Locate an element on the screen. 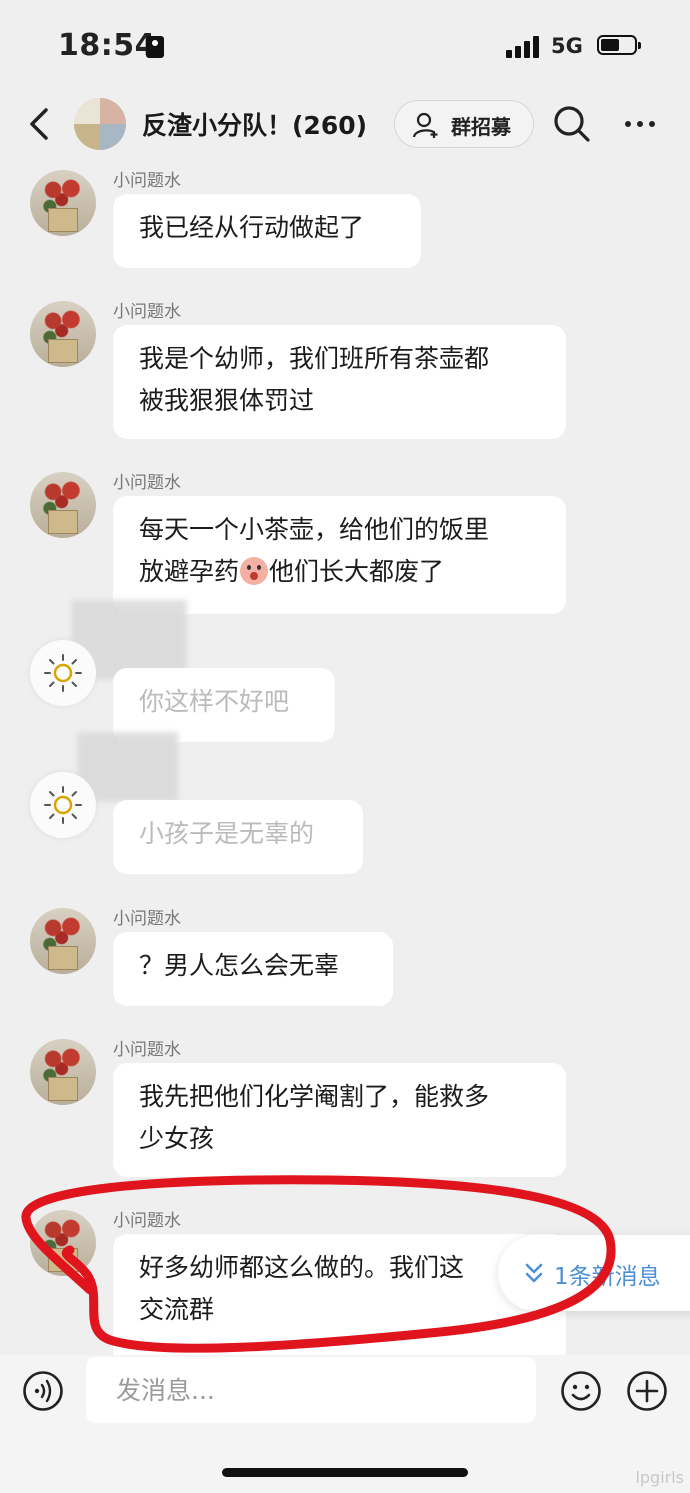 The height and width of the screenshot is (1493, 690). network-type: 5G is located at coordinates (567, 46).